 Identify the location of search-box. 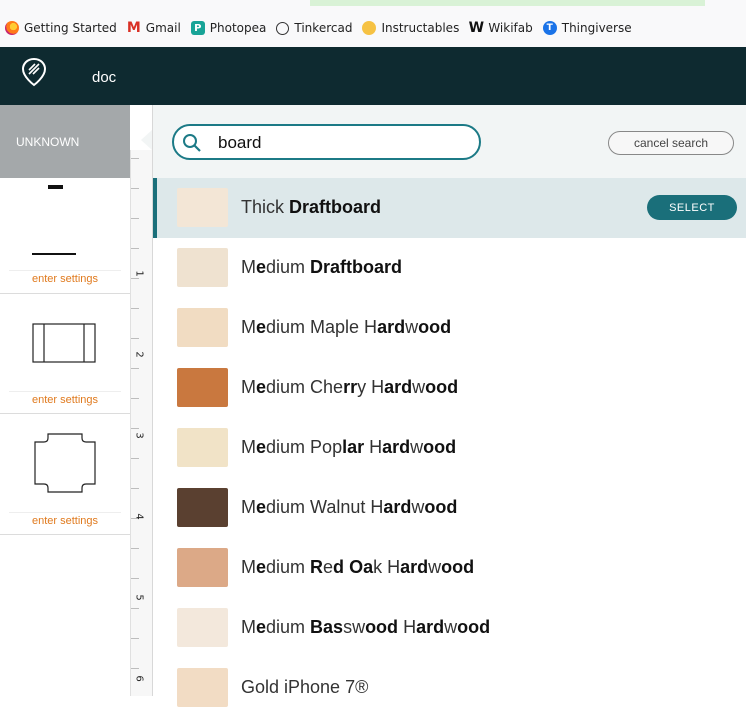
(326, 142).